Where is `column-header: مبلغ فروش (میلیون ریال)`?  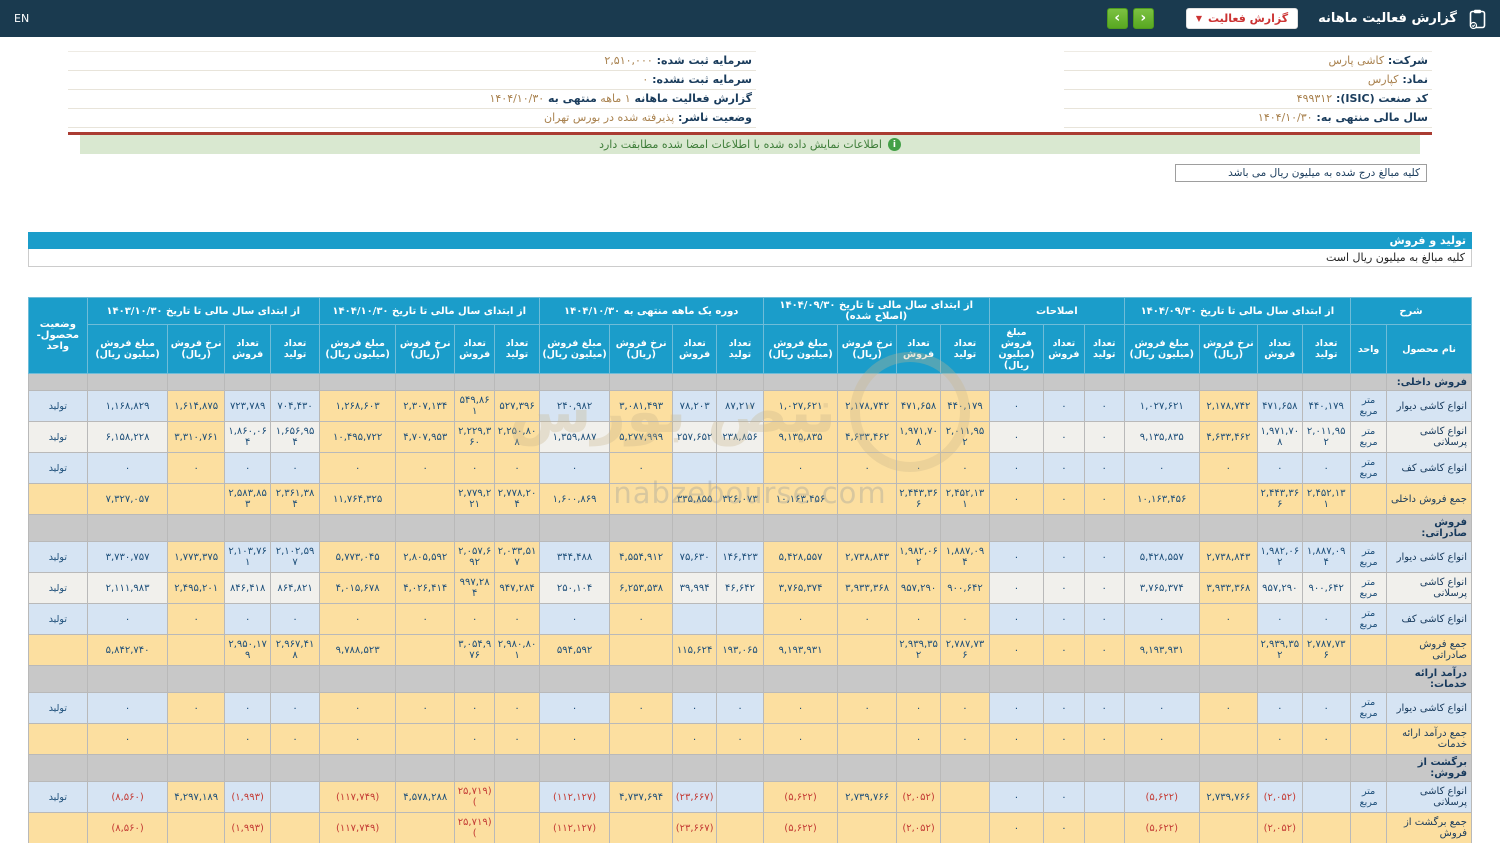 column-header: مبلغ فروش (میلیون ریال) is located at coordinates (127, 349).